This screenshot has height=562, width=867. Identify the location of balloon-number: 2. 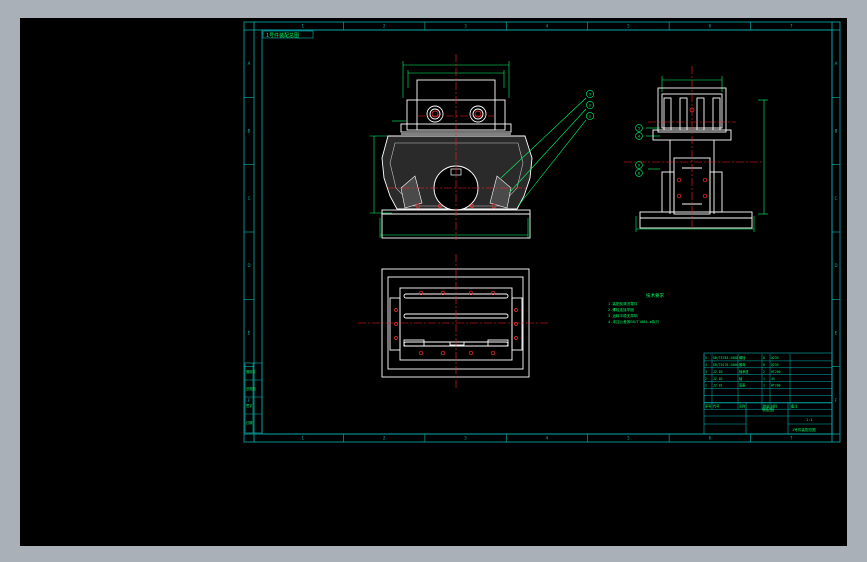
(590, 104).